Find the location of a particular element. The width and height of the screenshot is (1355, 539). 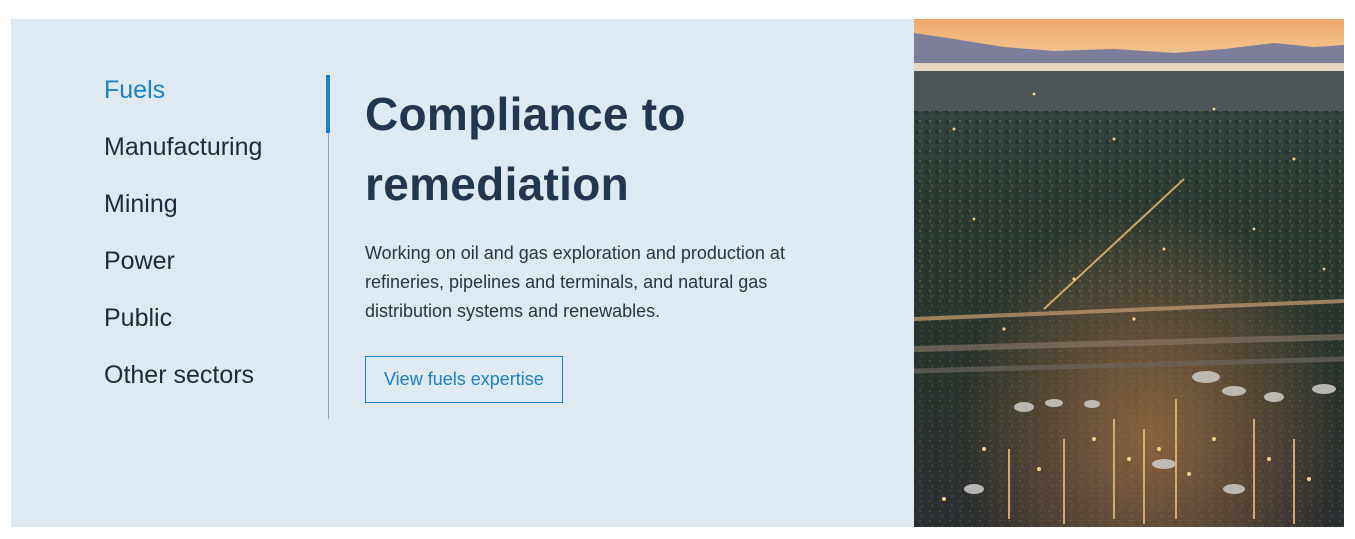

sector-heading: Compliance to remediation is located at coordinates (615, 149).